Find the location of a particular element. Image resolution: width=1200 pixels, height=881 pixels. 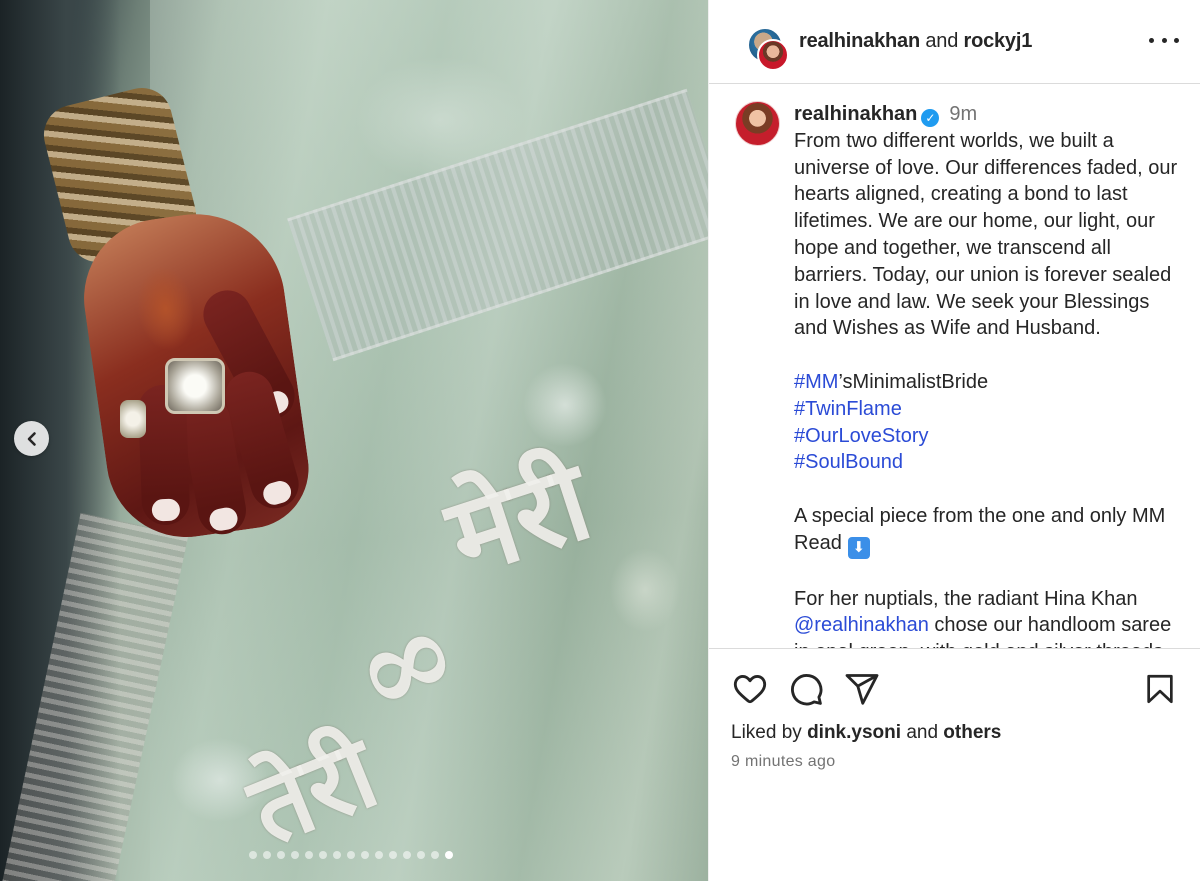

hashtag-link: #SoulBound is located at coordinates (848, 462).